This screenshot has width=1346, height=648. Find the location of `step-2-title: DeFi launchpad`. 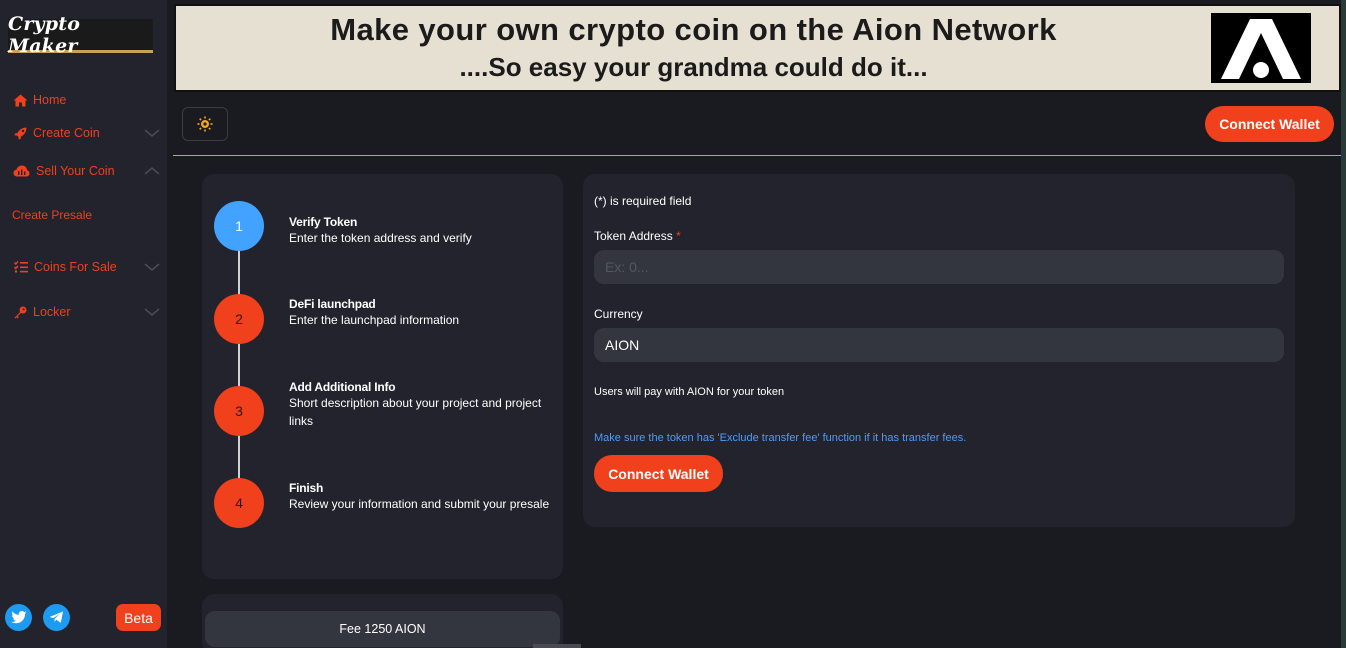

step-2-title: DeFi launchpad is located at coordinates (332, 304).